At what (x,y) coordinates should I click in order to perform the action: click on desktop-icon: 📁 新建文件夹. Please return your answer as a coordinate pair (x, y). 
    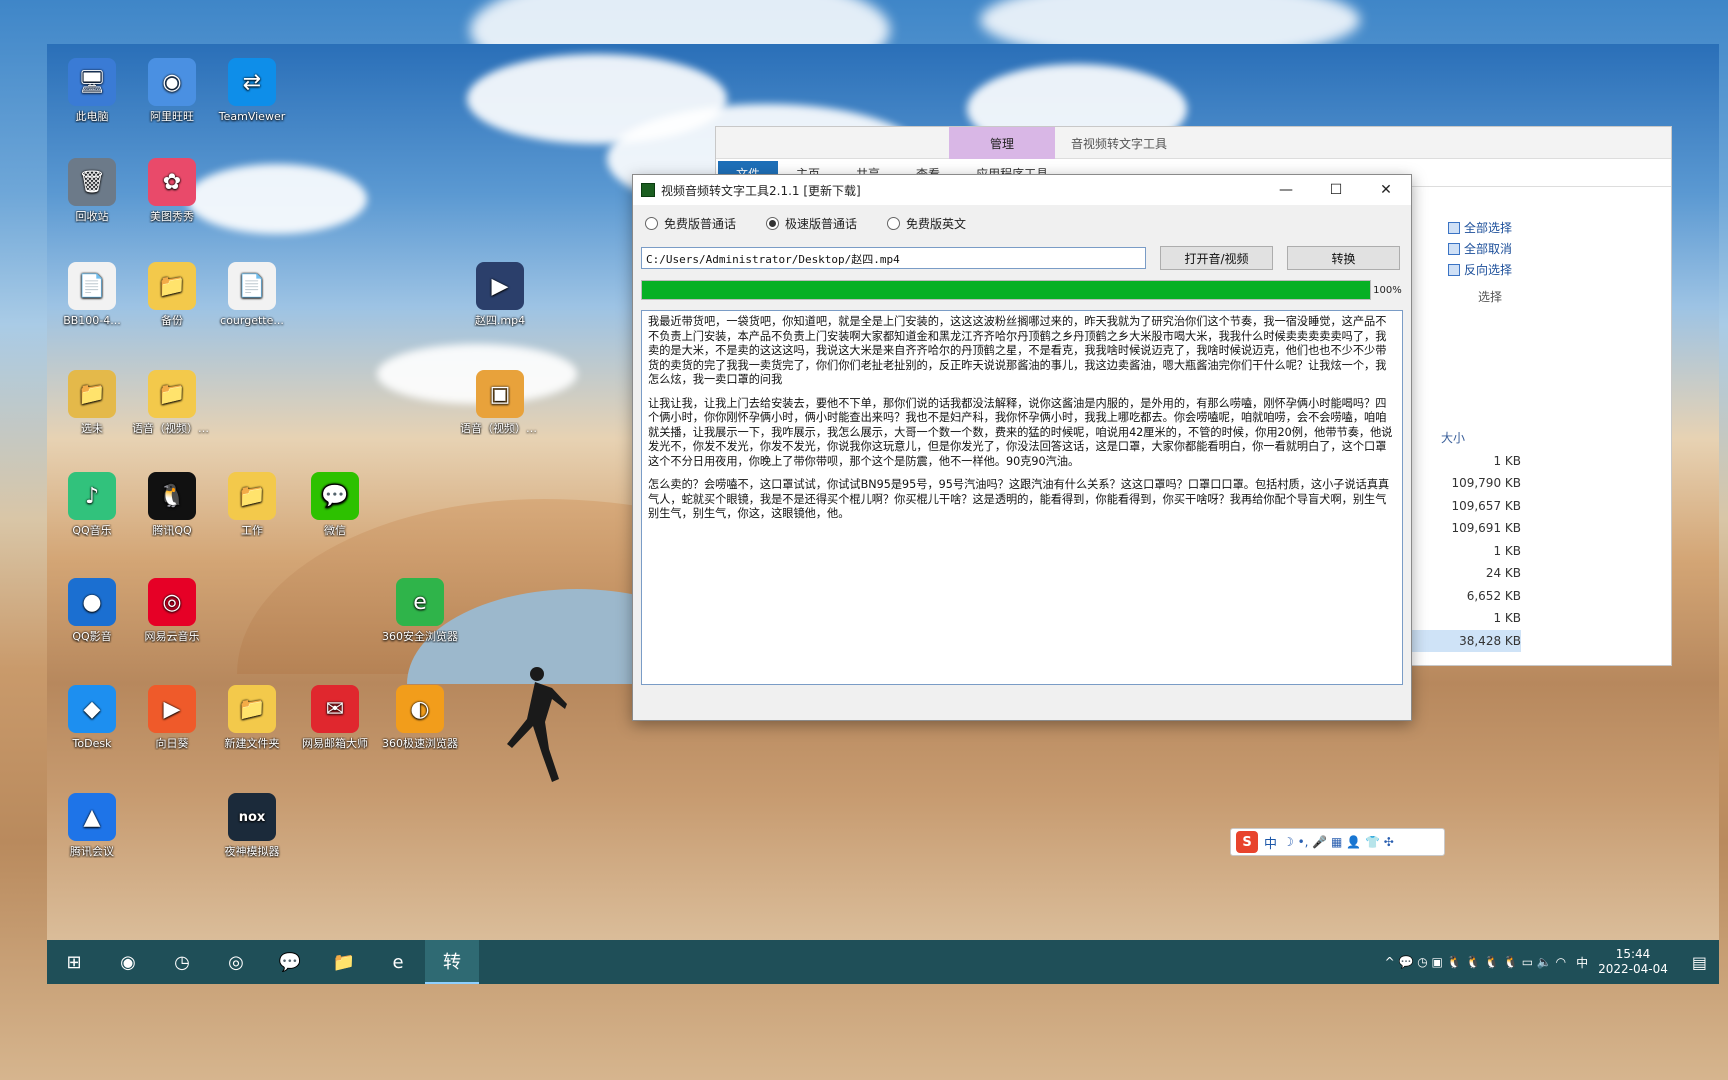
    Looking at the image, I should click on (252, 717).